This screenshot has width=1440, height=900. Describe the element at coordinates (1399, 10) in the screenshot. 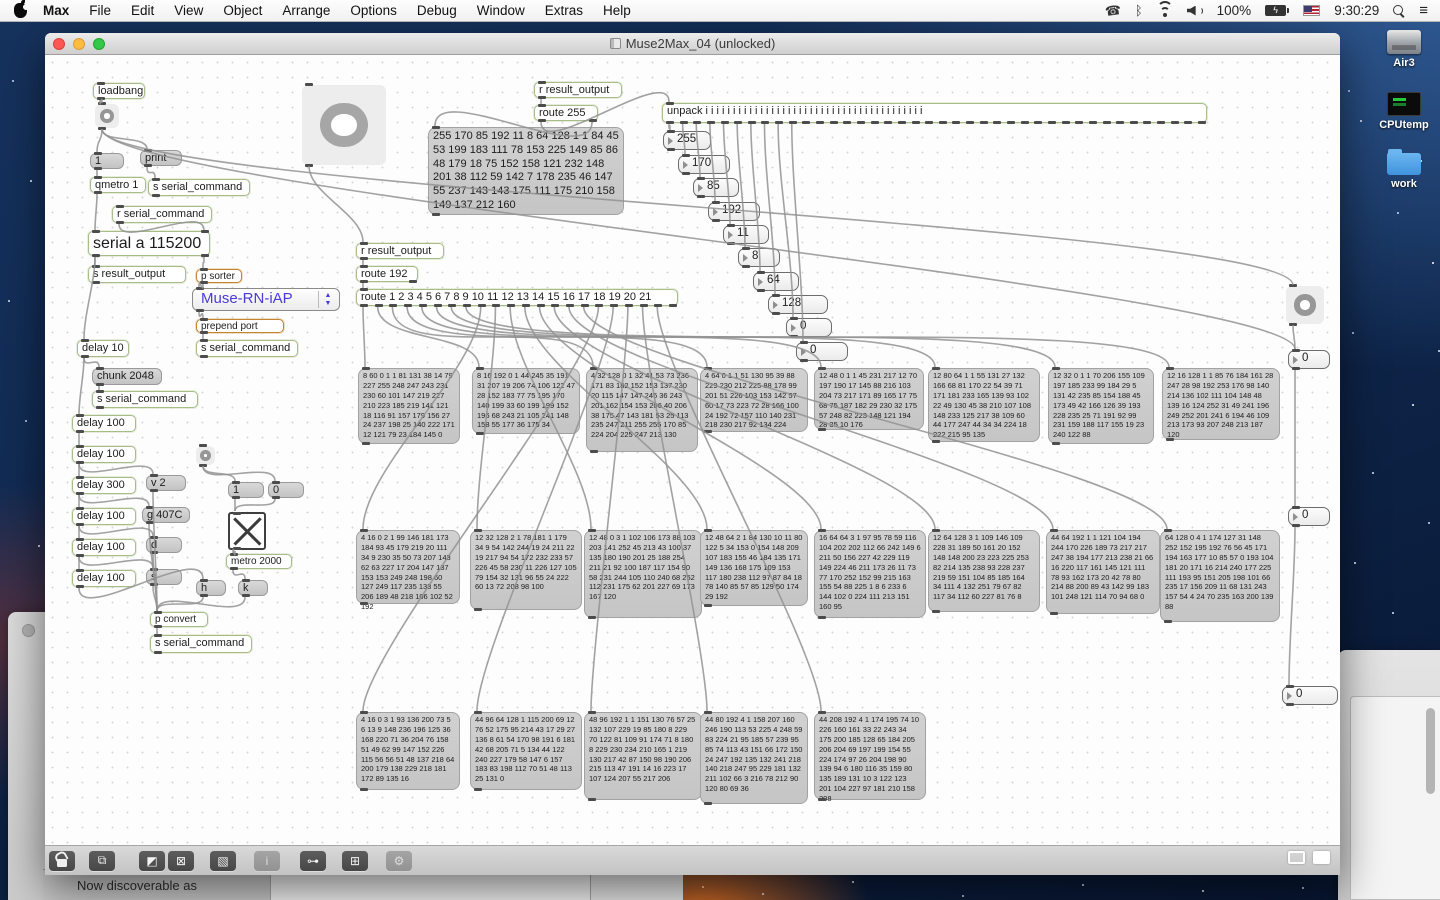

I see `spotlight-icon` at that location.